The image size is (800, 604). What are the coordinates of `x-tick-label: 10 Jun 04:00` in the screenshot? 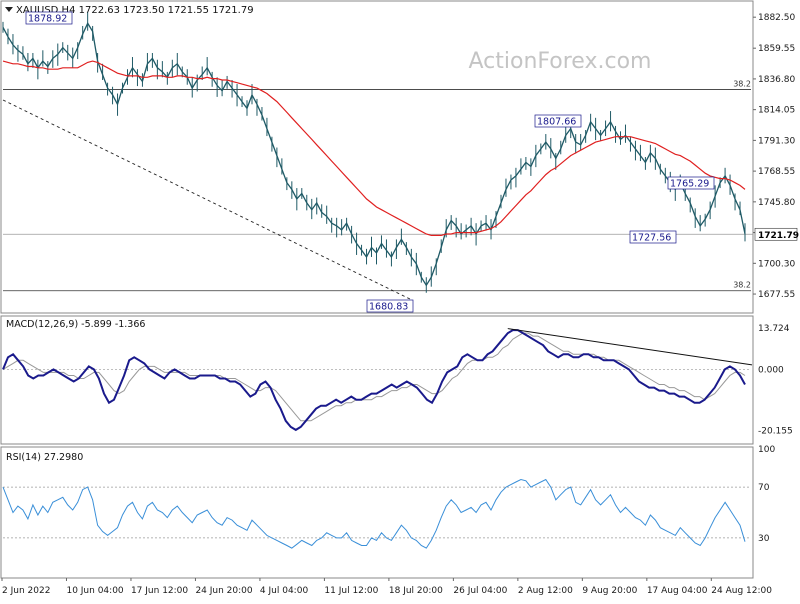 It's located at (94, 591).